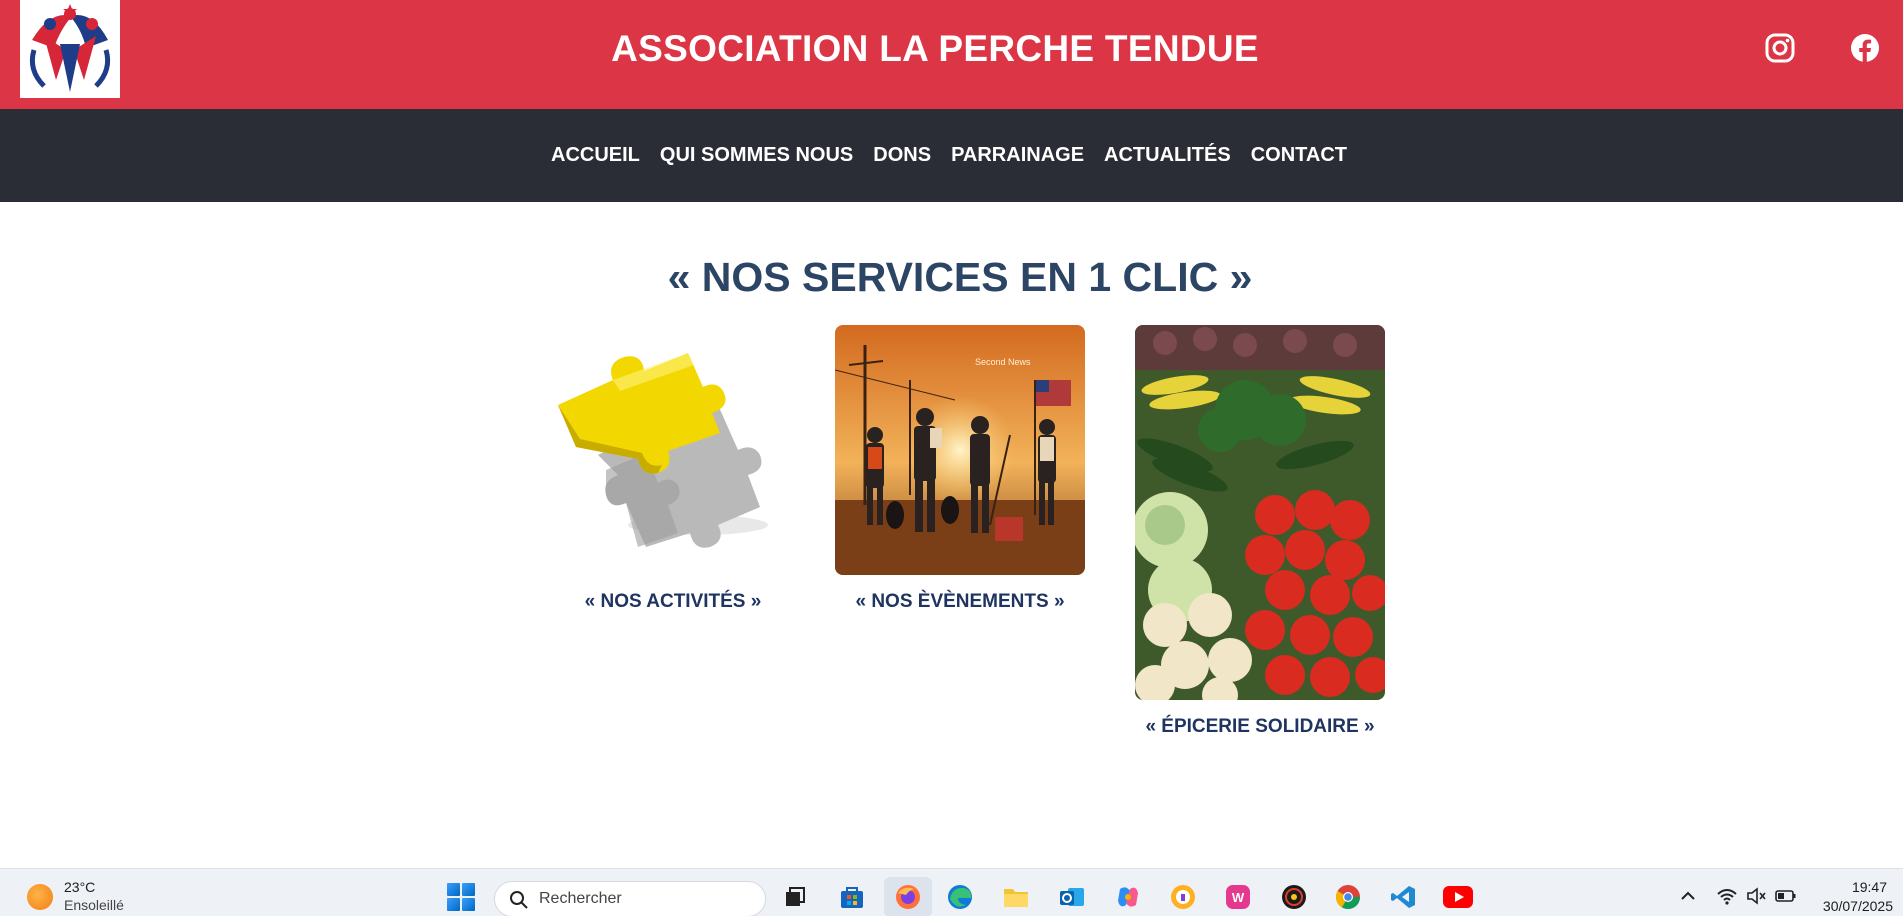  Describe the element at coordinates (94, 905) in the screenshot. I see `weather-desc: Ensoleillé` at that location.